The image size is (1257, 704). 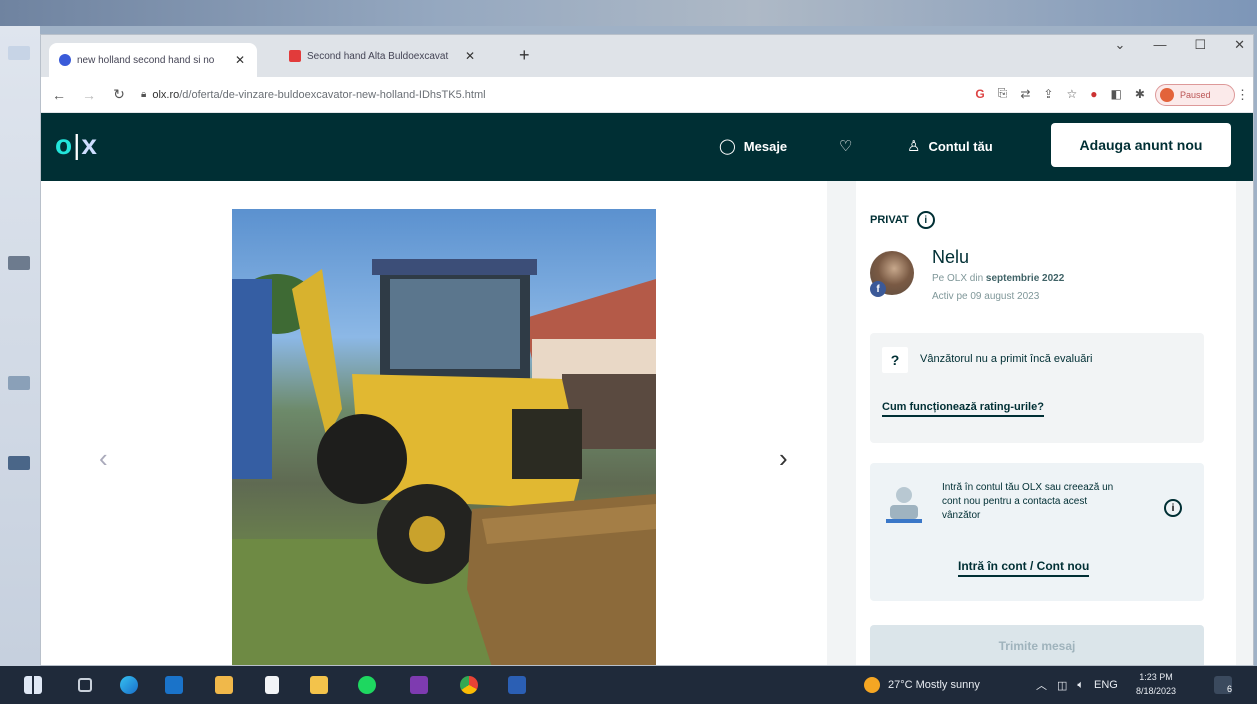 I want to click on rating-help-link: Cum funcționează rating-urile?, so click(x=963, y=409).